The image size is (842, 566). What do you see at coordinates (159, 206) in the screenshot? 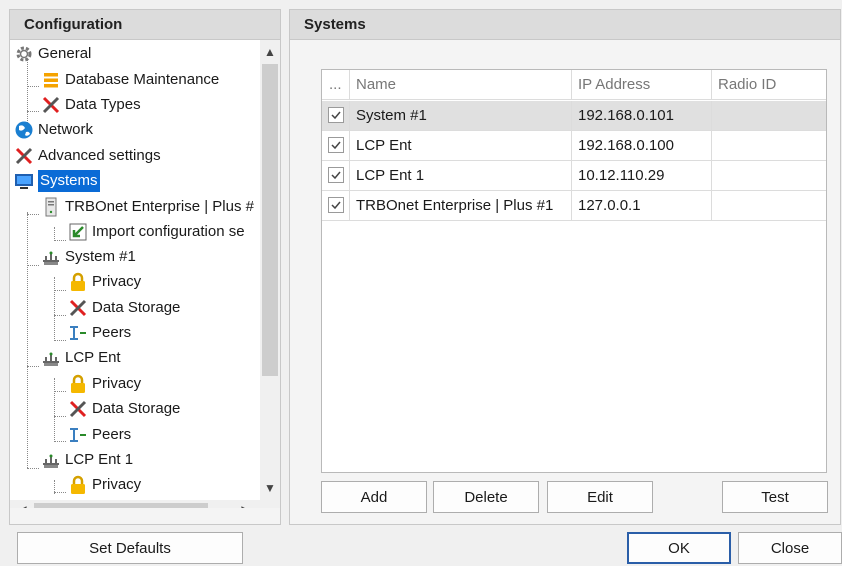
I see `tree-item-label: TRBOnet Enterprise | Plus #` at bounding box center [159, 206].